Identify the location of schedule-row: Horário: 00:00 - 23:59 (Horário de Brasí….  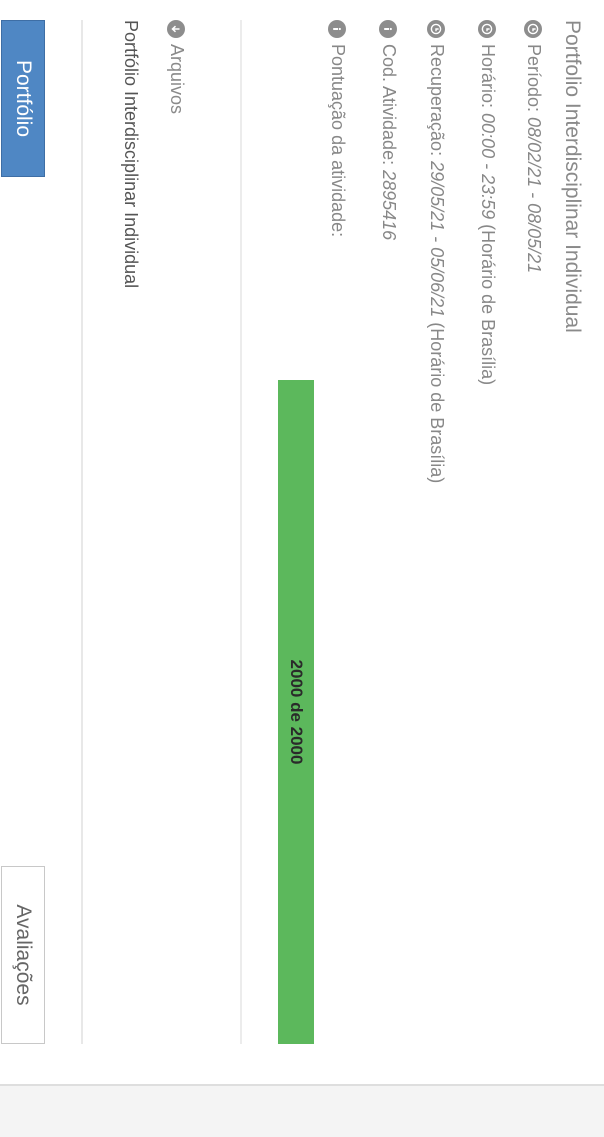
(487, 202).